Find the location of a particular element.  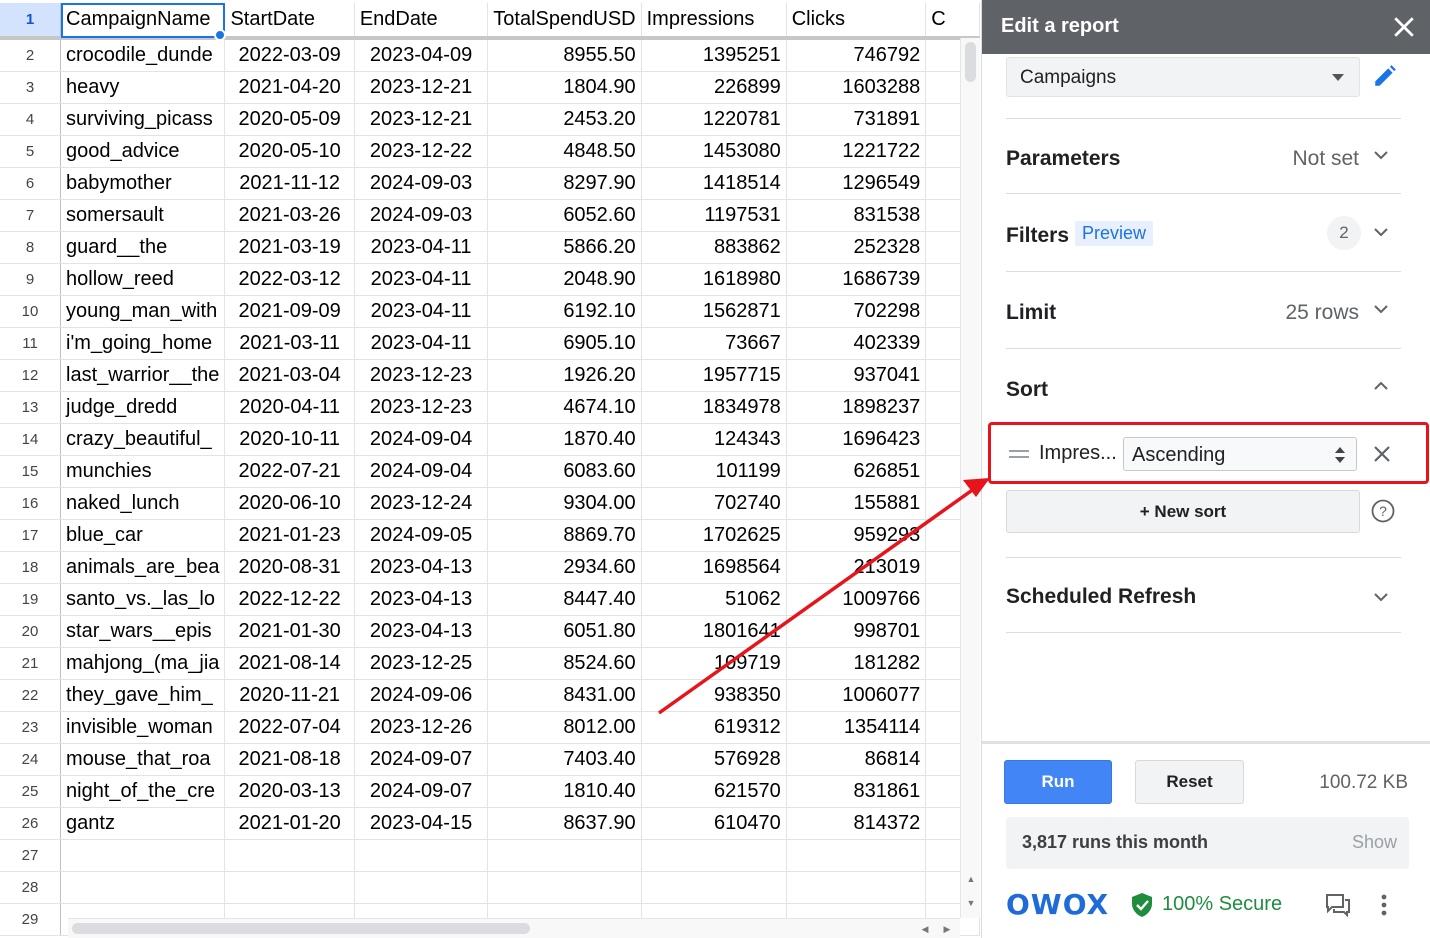

table-cell: 2021-03-26 is located at coordinates (289, 215).